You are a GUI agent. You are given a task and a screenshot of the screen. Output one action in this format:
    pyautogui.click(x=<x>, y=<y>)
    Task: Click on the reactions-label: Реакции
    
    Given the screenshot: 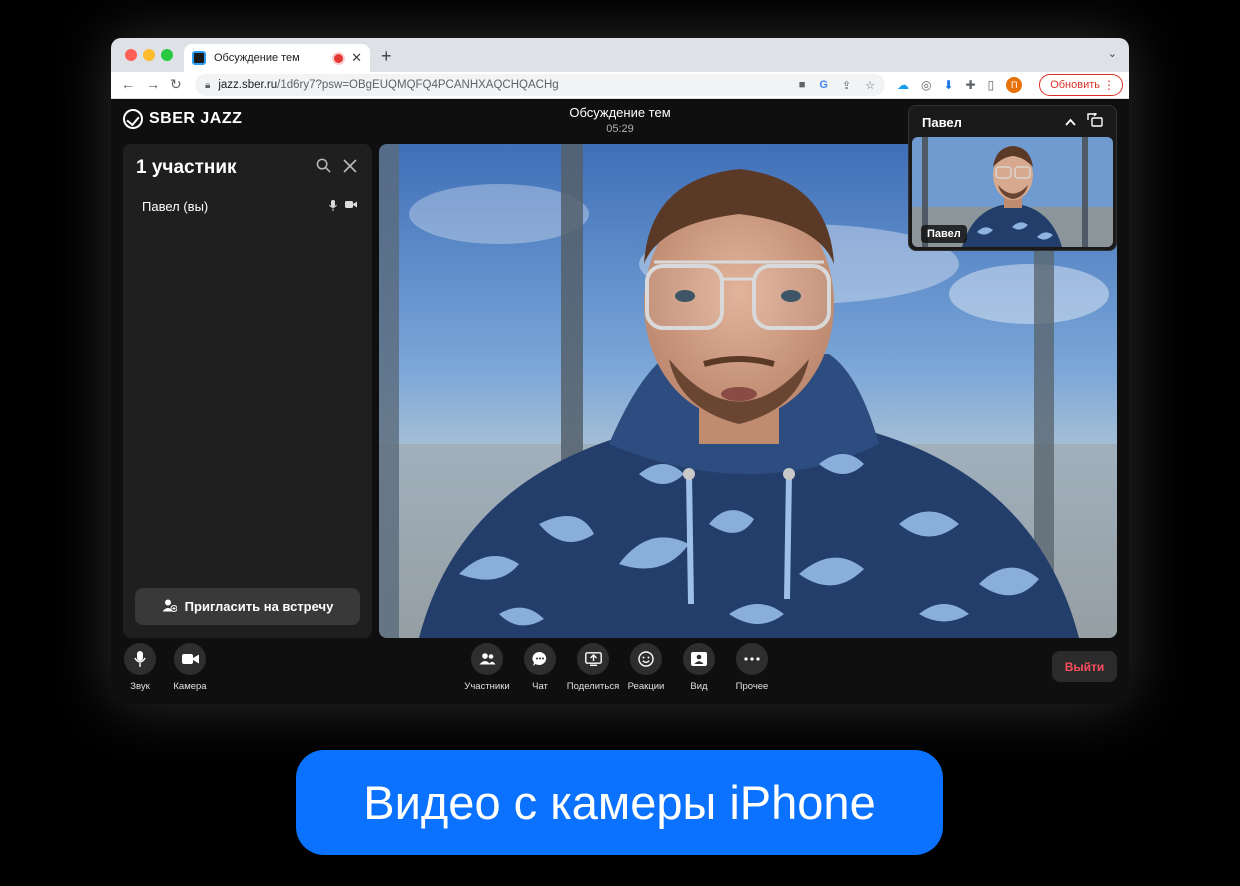 What is the action you would take?
    pyautogui.click(x=646, y=686)
    